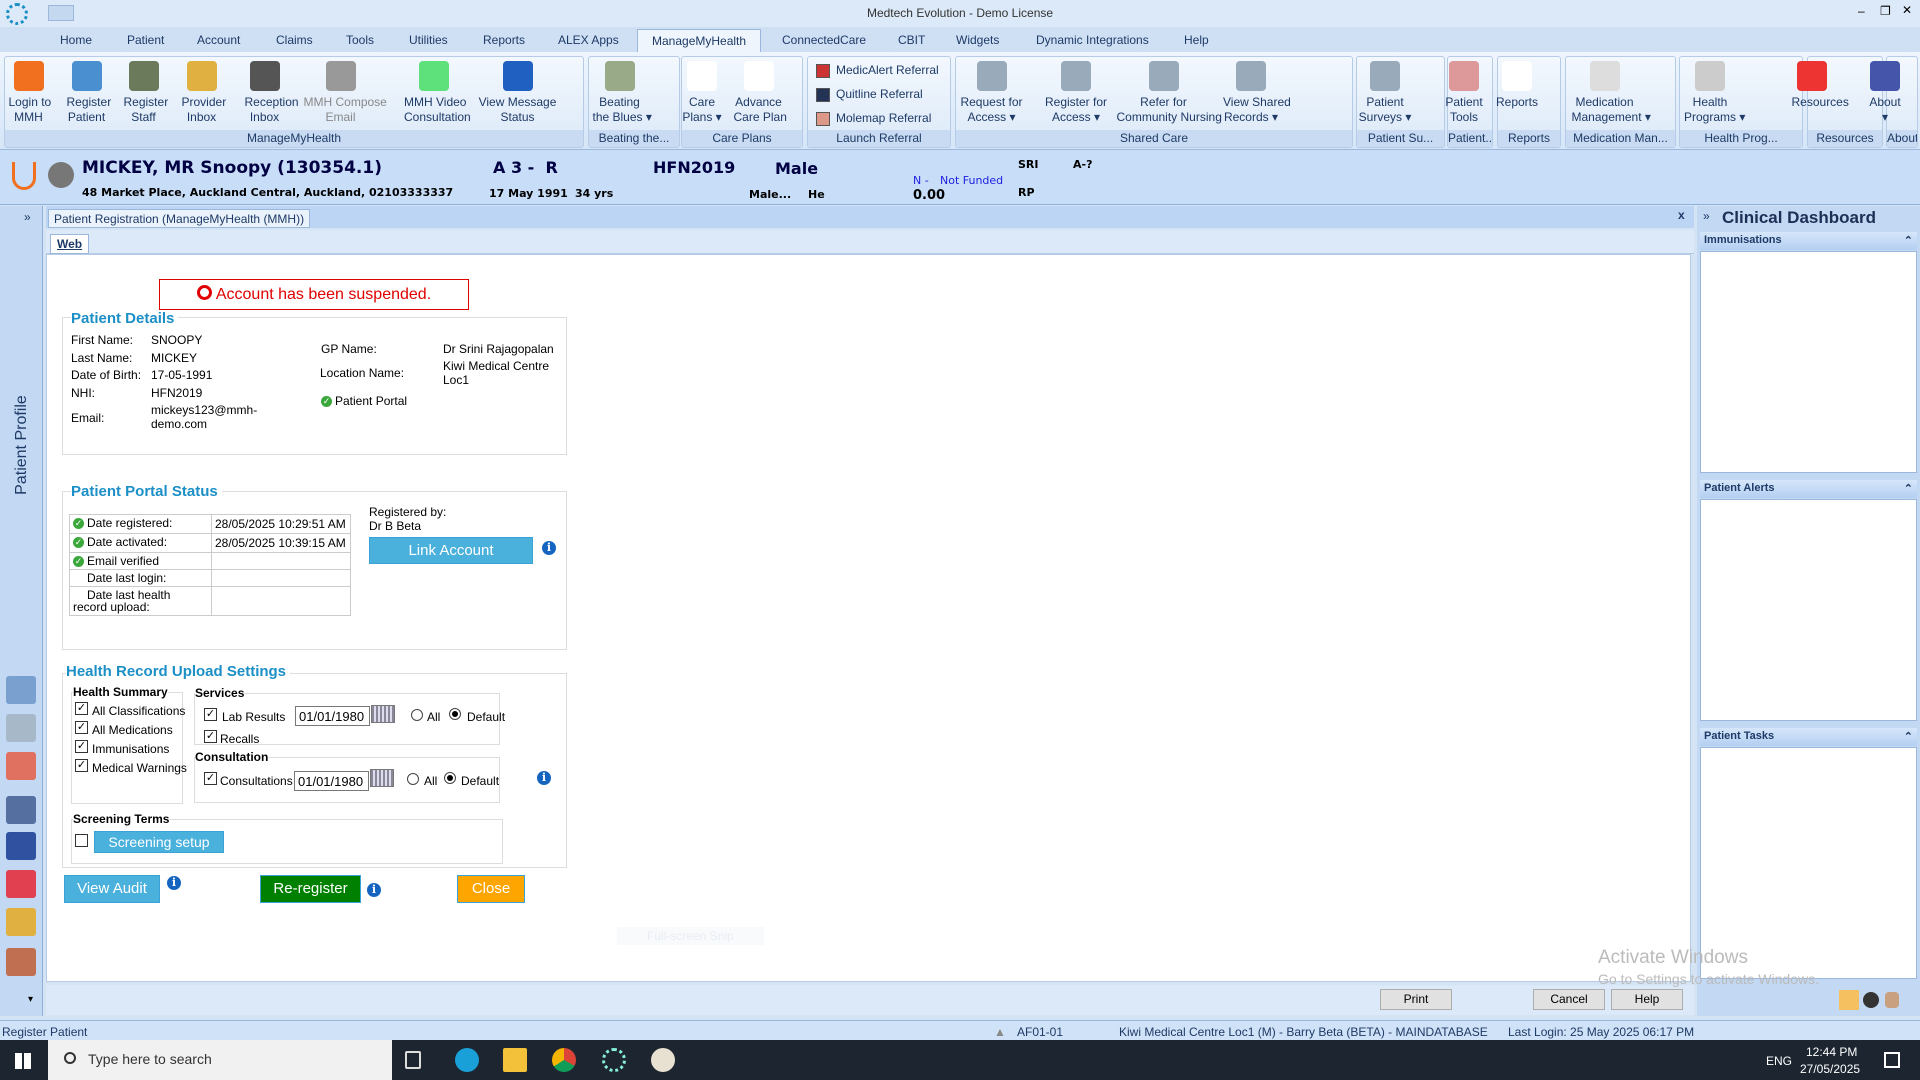 This screenshot has height=1080, width=1920. I want to click on resources-button: Resources, so click(1820, 85).